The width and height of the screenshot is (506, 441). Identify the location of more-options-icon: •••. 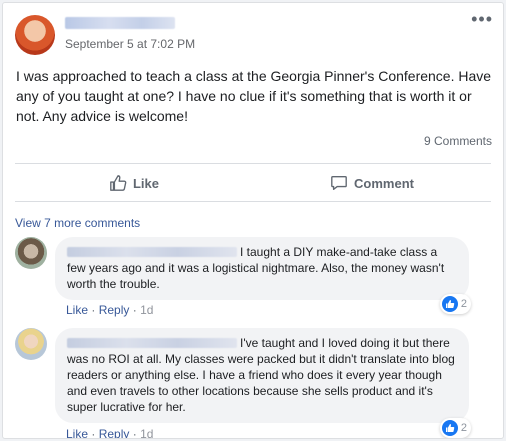
(482, 19).